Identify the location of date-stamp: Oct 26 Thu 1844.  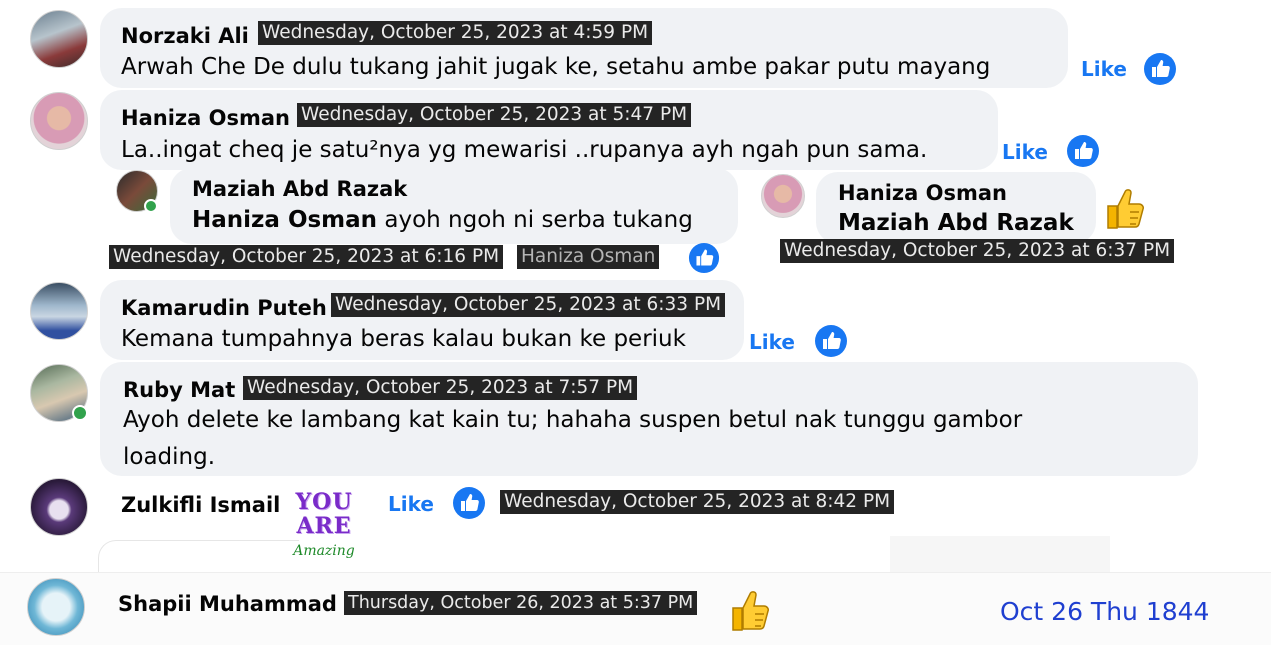
(1105, 611).